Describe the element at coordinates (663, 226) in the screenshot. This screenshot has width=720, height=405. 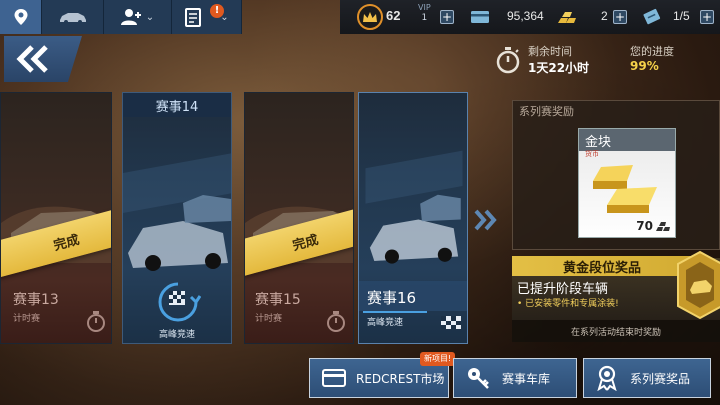
I see `gold-bars-small-icon` at that location.